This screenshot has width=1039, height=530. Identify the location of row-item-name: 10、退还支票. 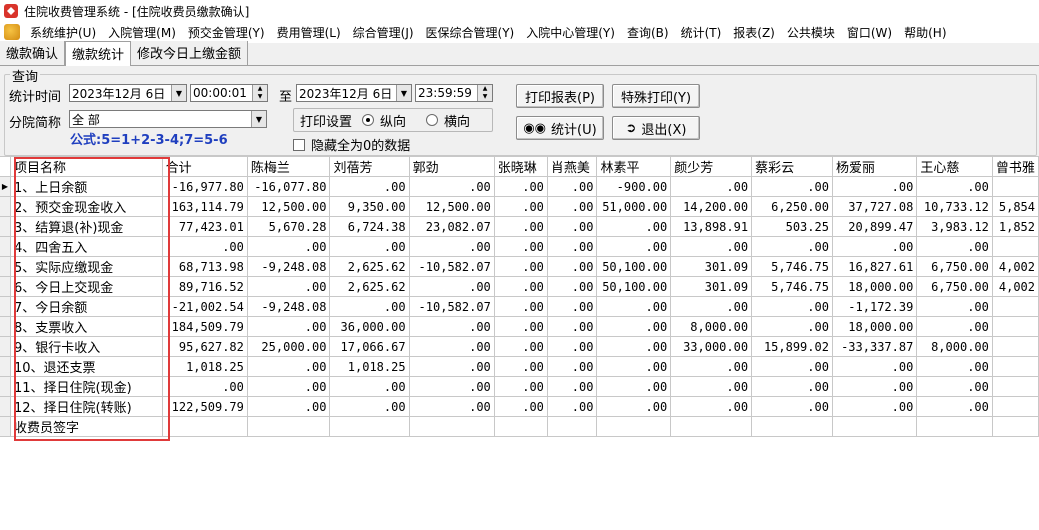
(86, 366).